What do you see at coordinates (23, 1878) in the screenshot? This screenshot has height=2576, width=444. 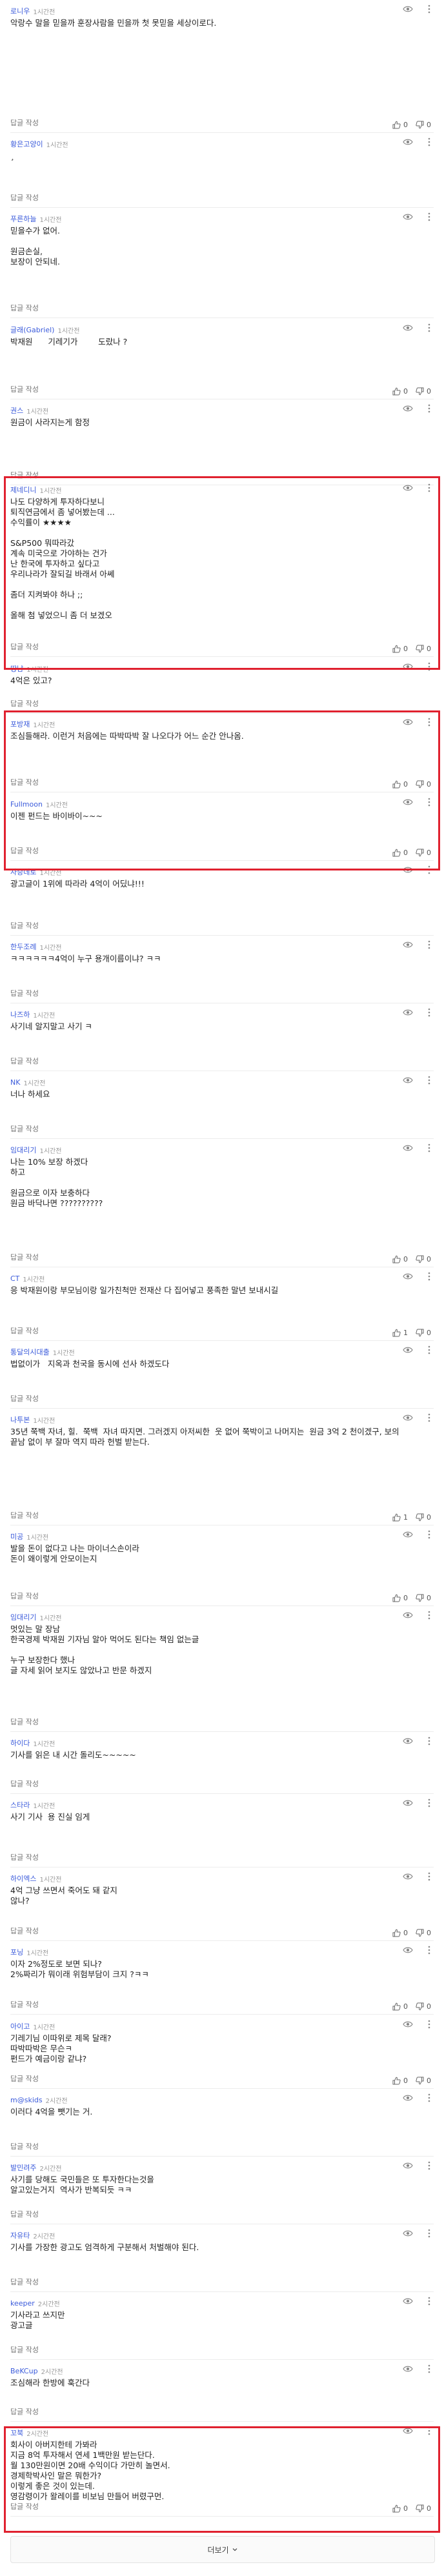 I see `comment-author: 하이엑스` at bounding box center [23, 1878].